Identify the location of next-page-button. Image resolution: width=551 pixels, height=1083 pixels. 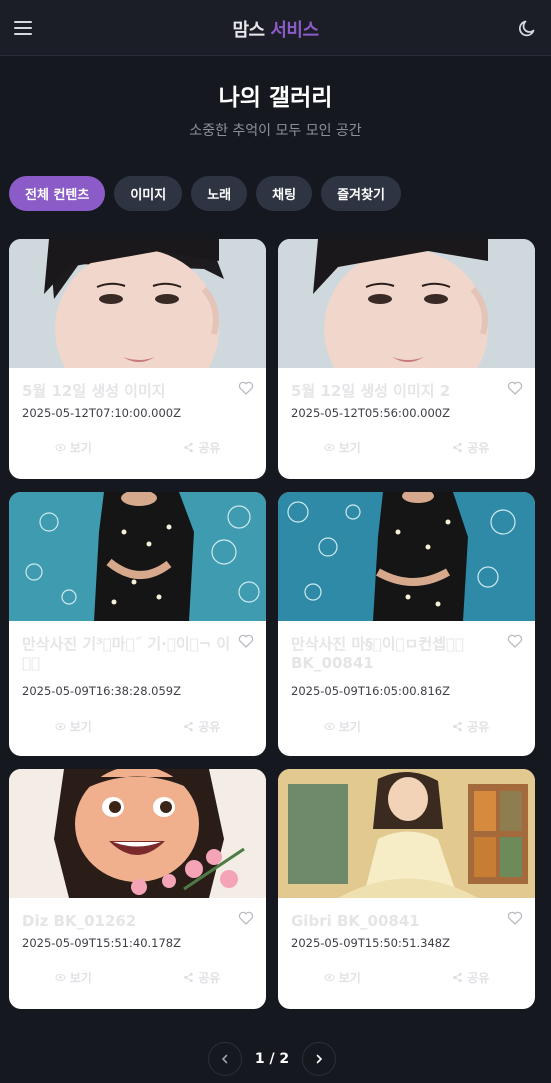
(319, 1059).